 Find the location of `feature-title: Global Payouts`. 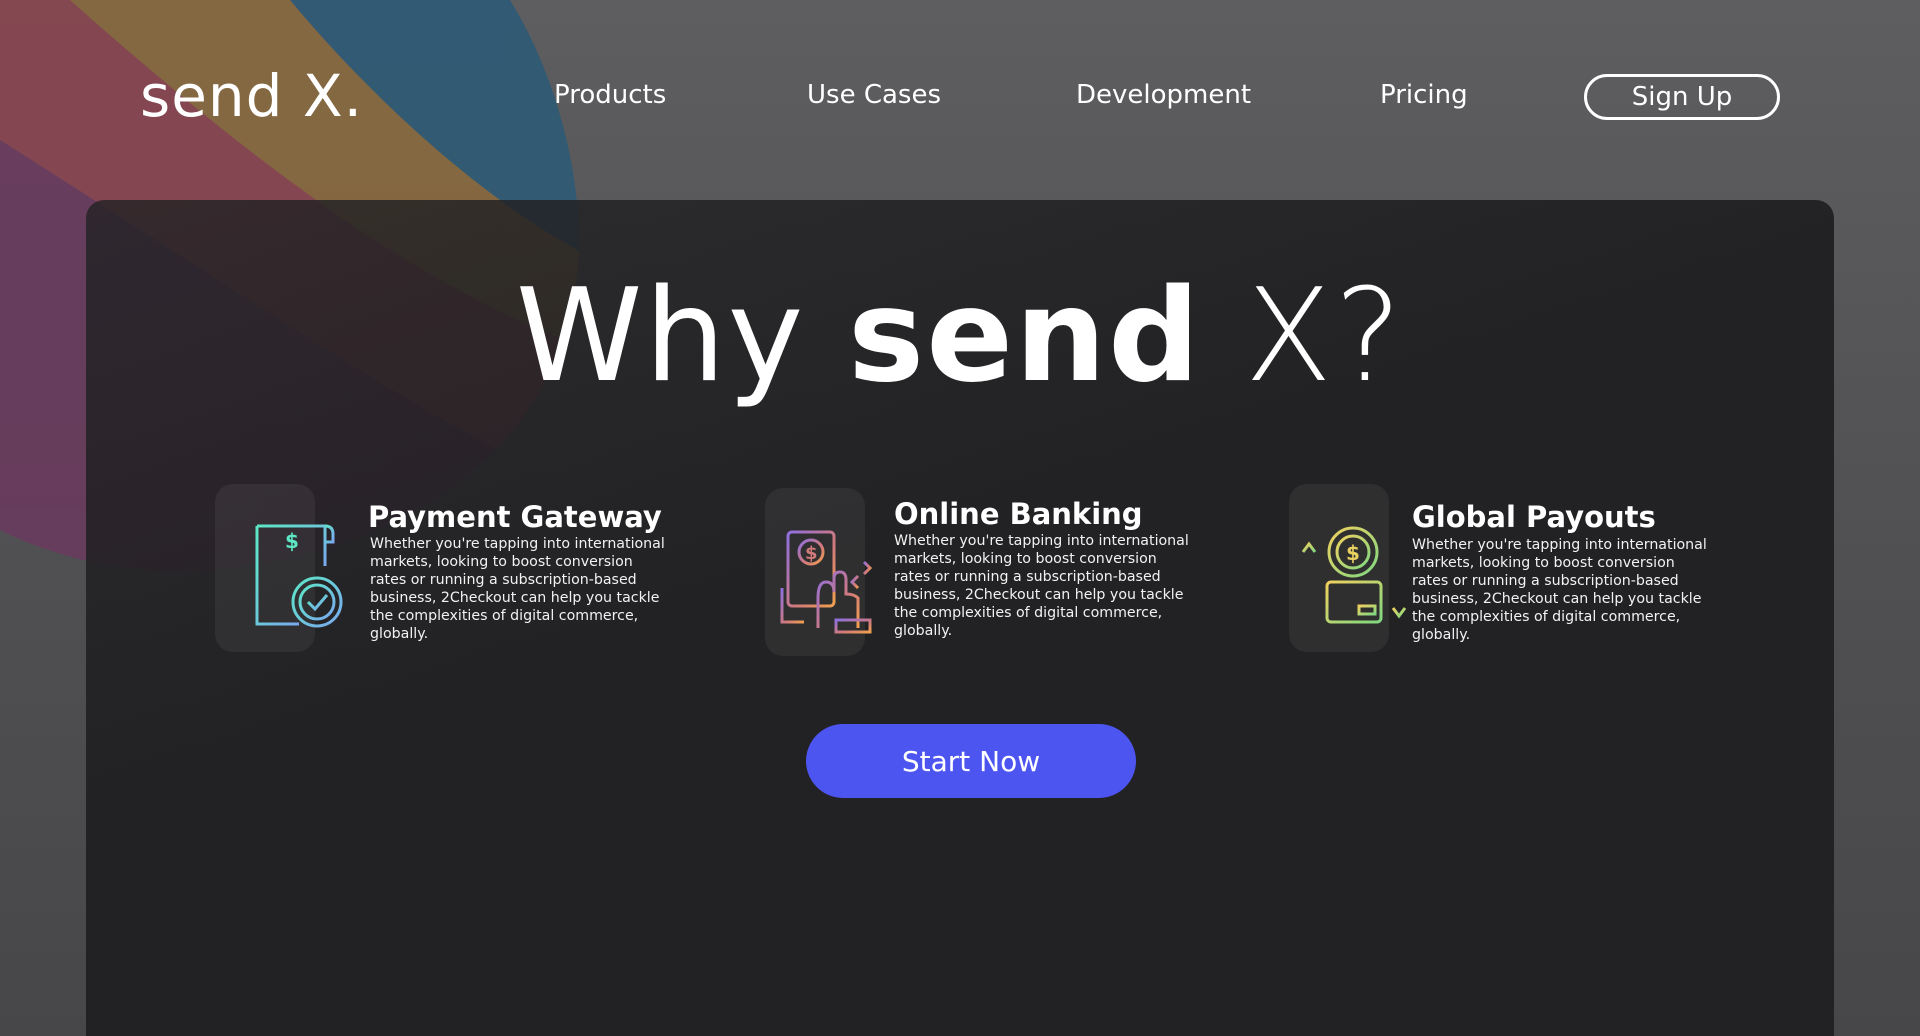

feature-title: Global Payouts is located at coordinates (1534, 517).